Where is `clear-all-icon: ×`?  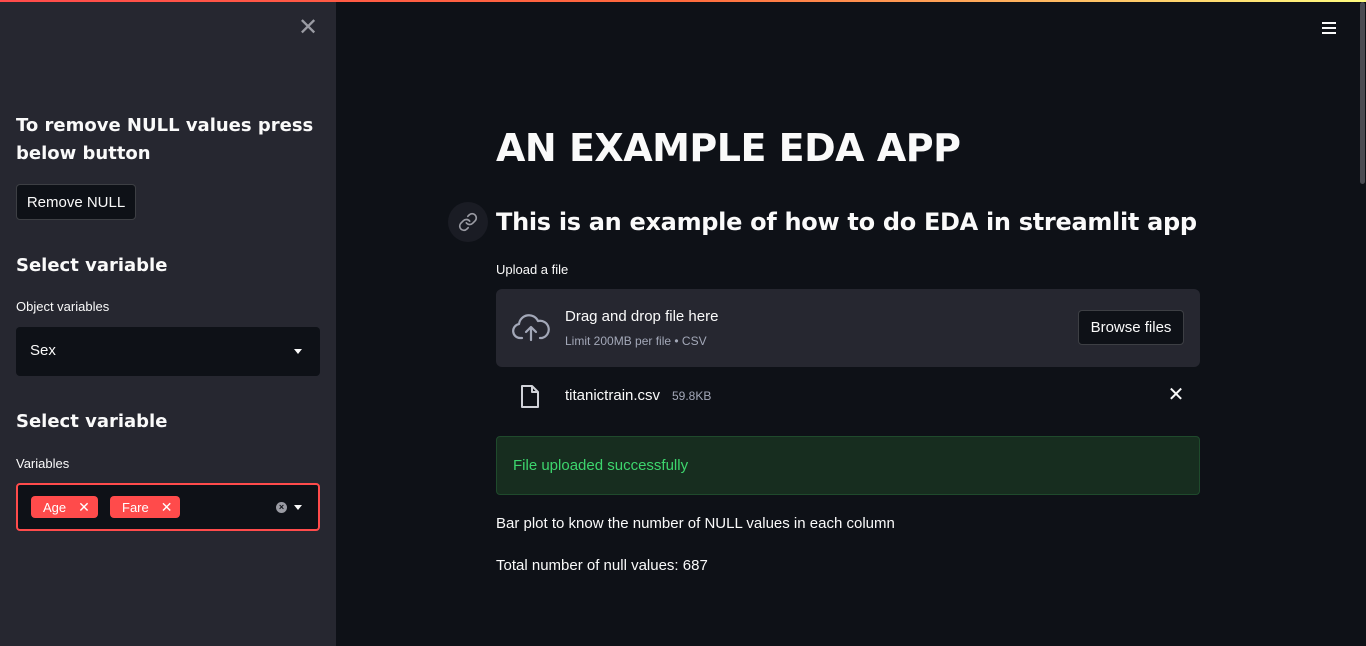 clear-all-icon: × is located at coordinates (281, 507).